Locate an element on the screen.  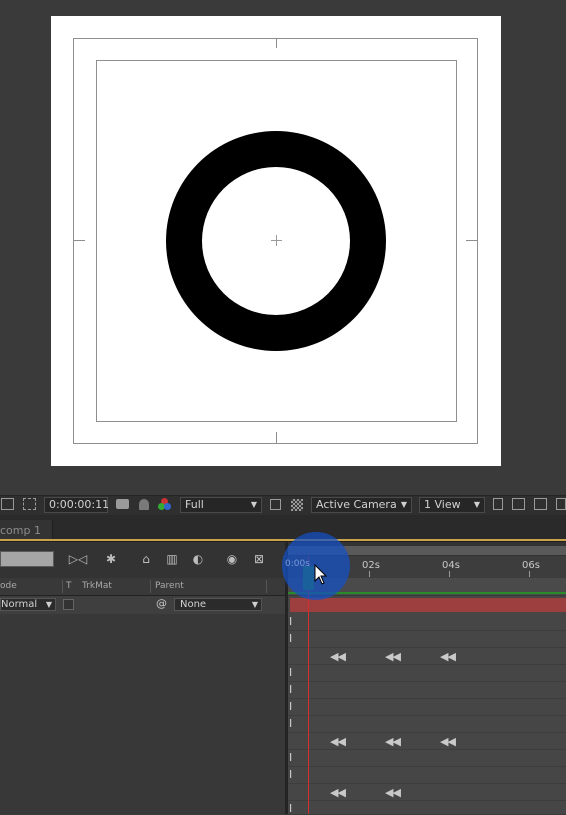
parent-column-label: Parent is located at coordinates (169, 586).